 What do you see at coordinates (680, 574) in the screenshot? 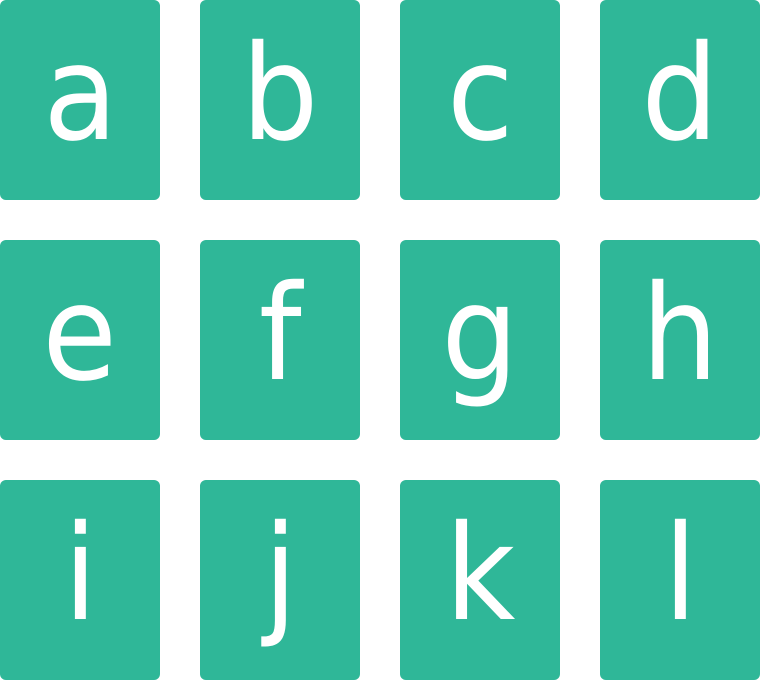
I see `tile-letter: l` at bounding box center [680, 574].